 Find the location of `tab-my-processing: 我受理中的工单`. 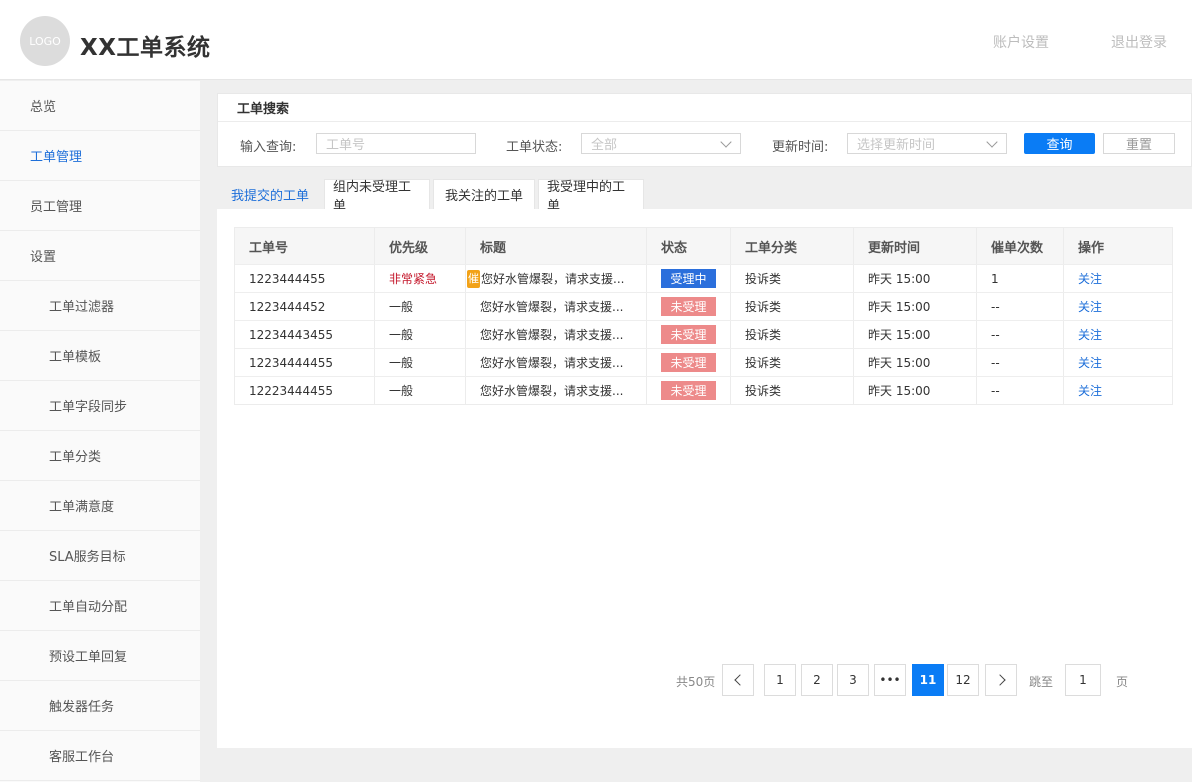

tab-my-processing: 我受理中的工单 is located at coordinates (591, 196).